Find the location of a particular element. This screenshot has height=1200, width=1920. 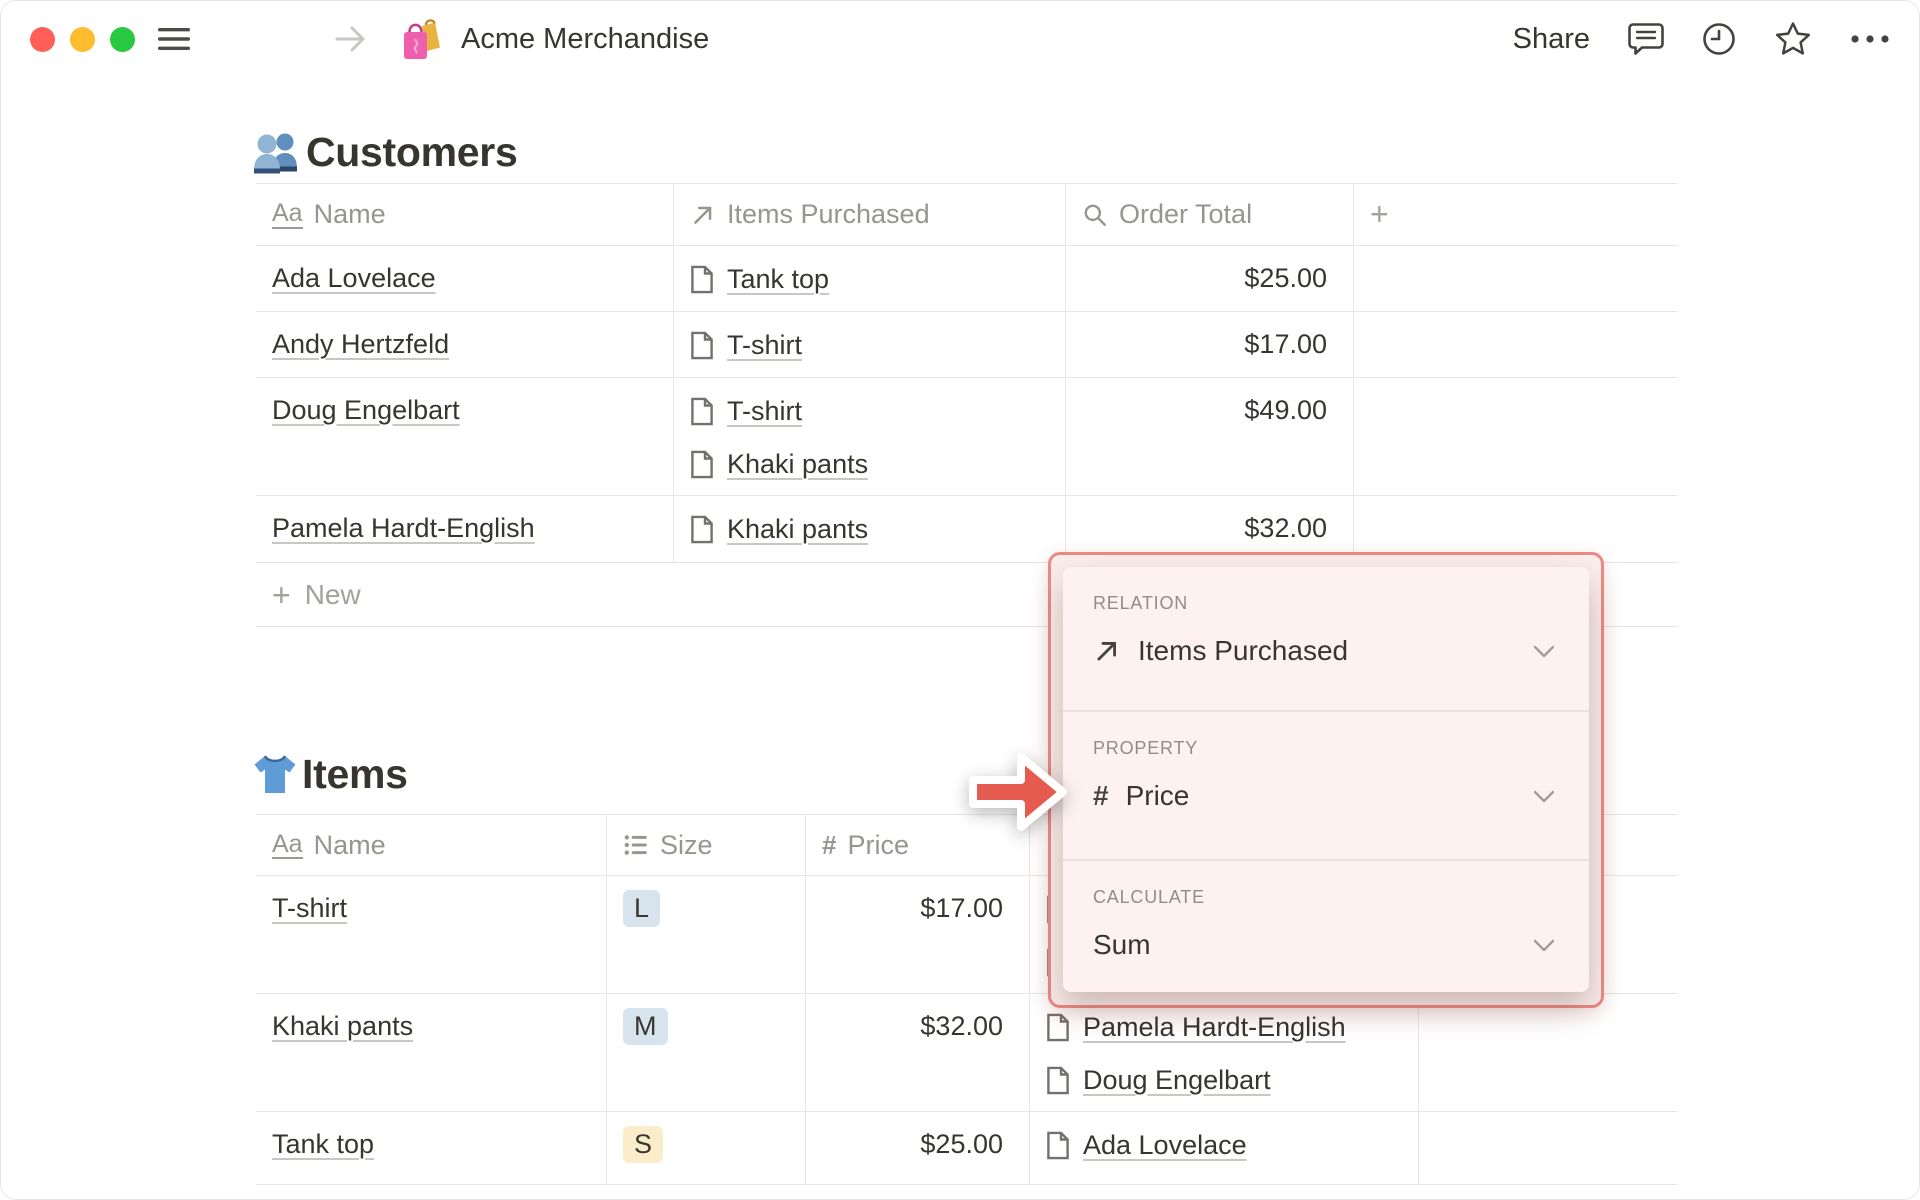

relation-link: Doug Engelbart is located at coordinates (1224, 1080).